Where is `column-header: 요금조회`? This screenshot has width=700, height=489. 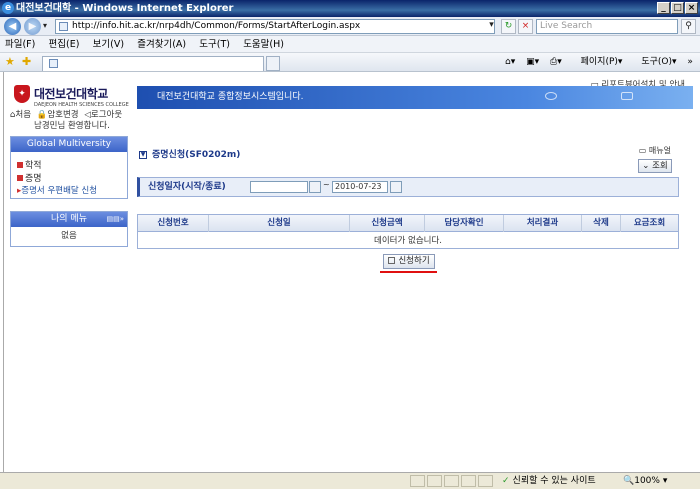
column-header: 요금조회 is located at coordinates (649, 223).